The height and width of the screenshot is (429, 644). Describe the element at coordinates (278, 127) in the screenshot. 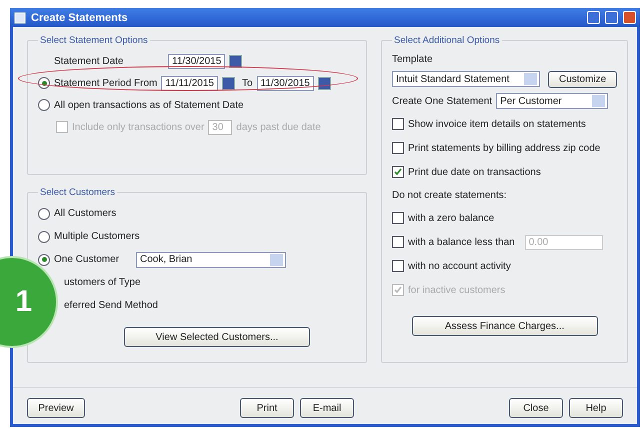

I see `checkbox-label: days past due date` at that location.